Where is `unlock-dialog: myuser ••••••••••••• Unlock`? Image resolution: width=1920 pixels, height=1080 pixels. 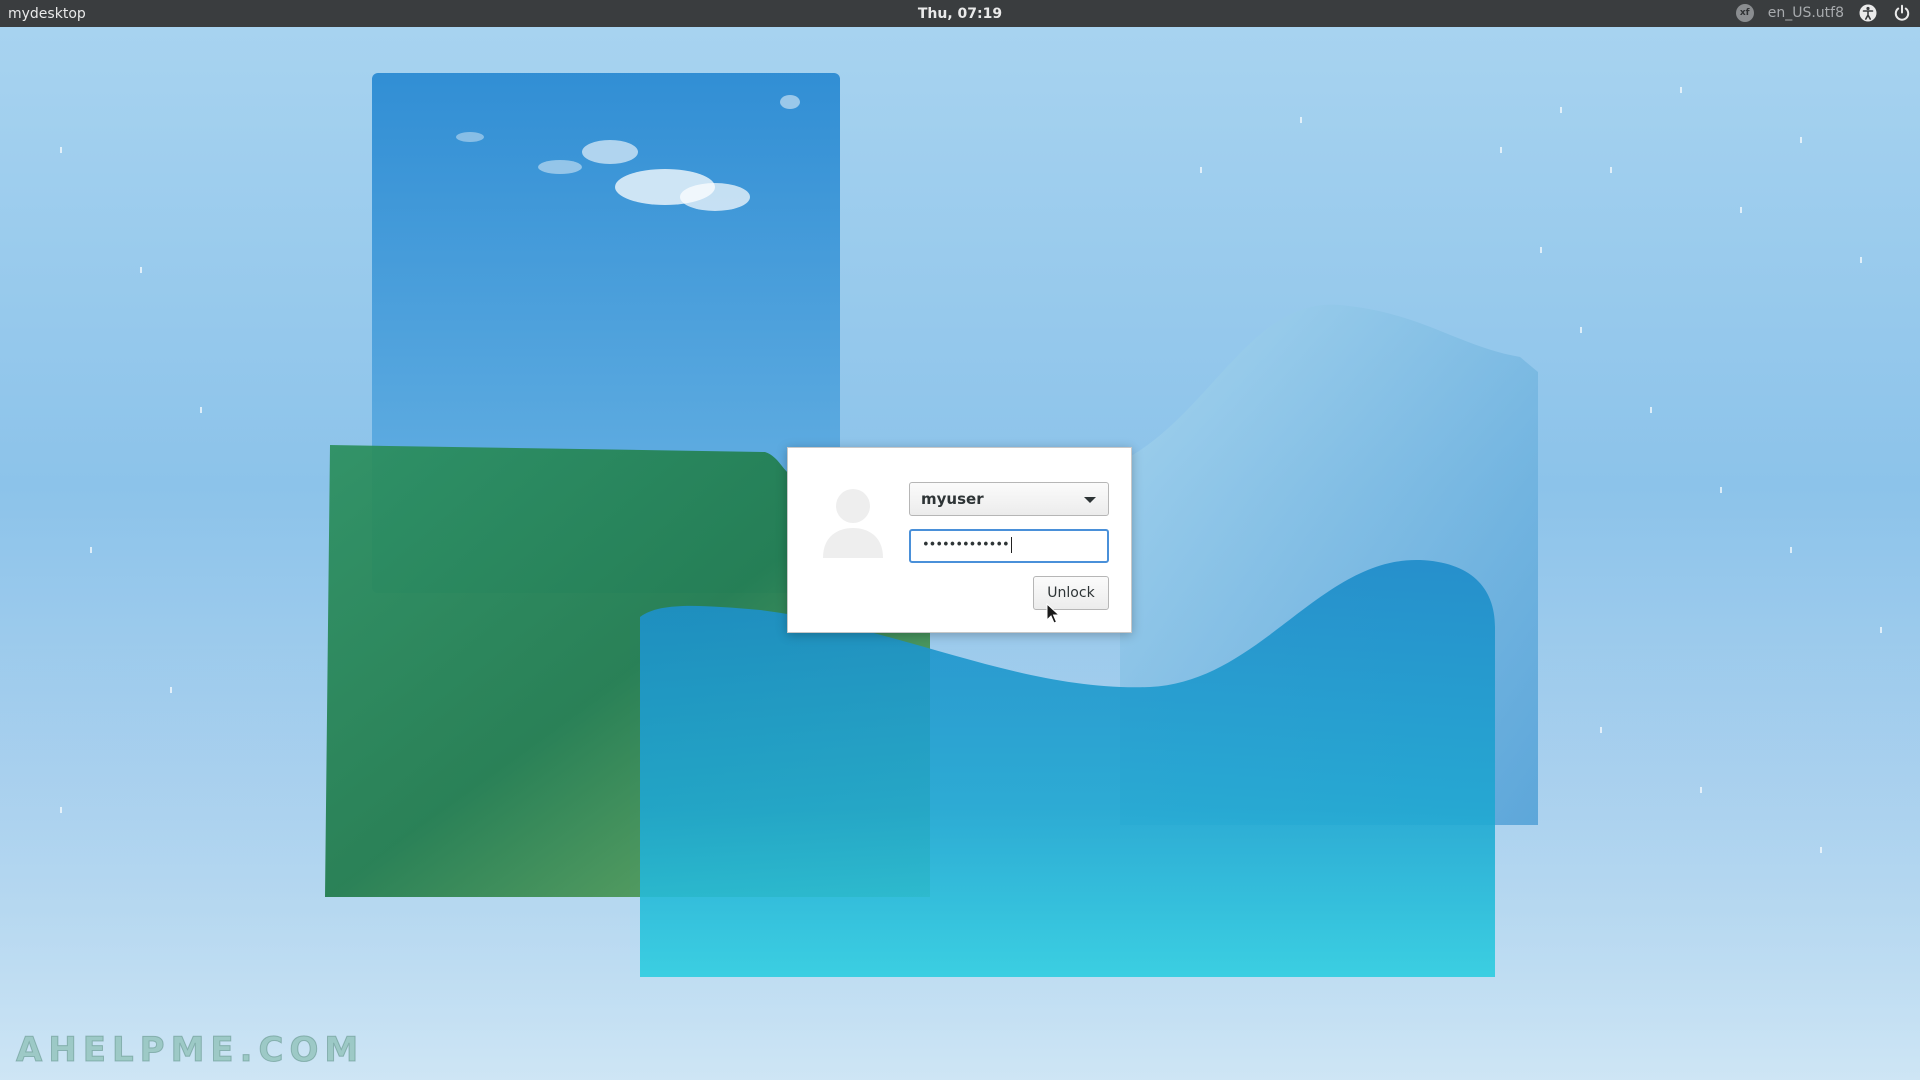 unlock-dialog: myuser ••••••••••••• Unlock is located at coordinates (959, 540).